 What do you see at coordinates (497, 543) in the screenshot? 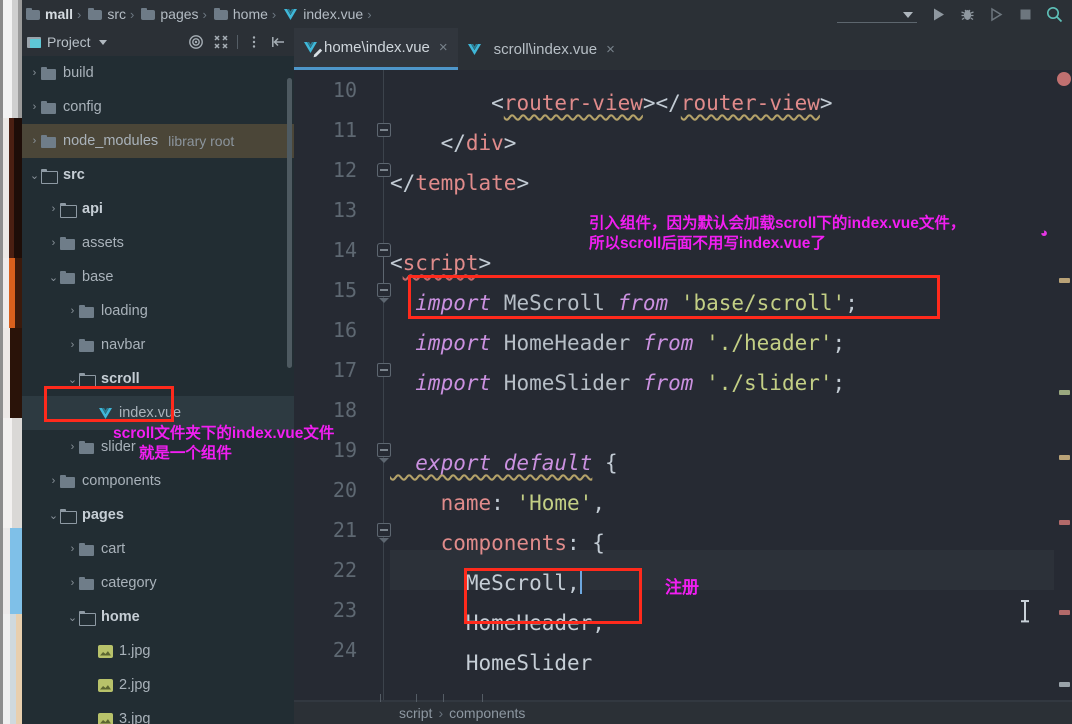
I see `code-line-21: components: {` at bounding box center [497, 543].